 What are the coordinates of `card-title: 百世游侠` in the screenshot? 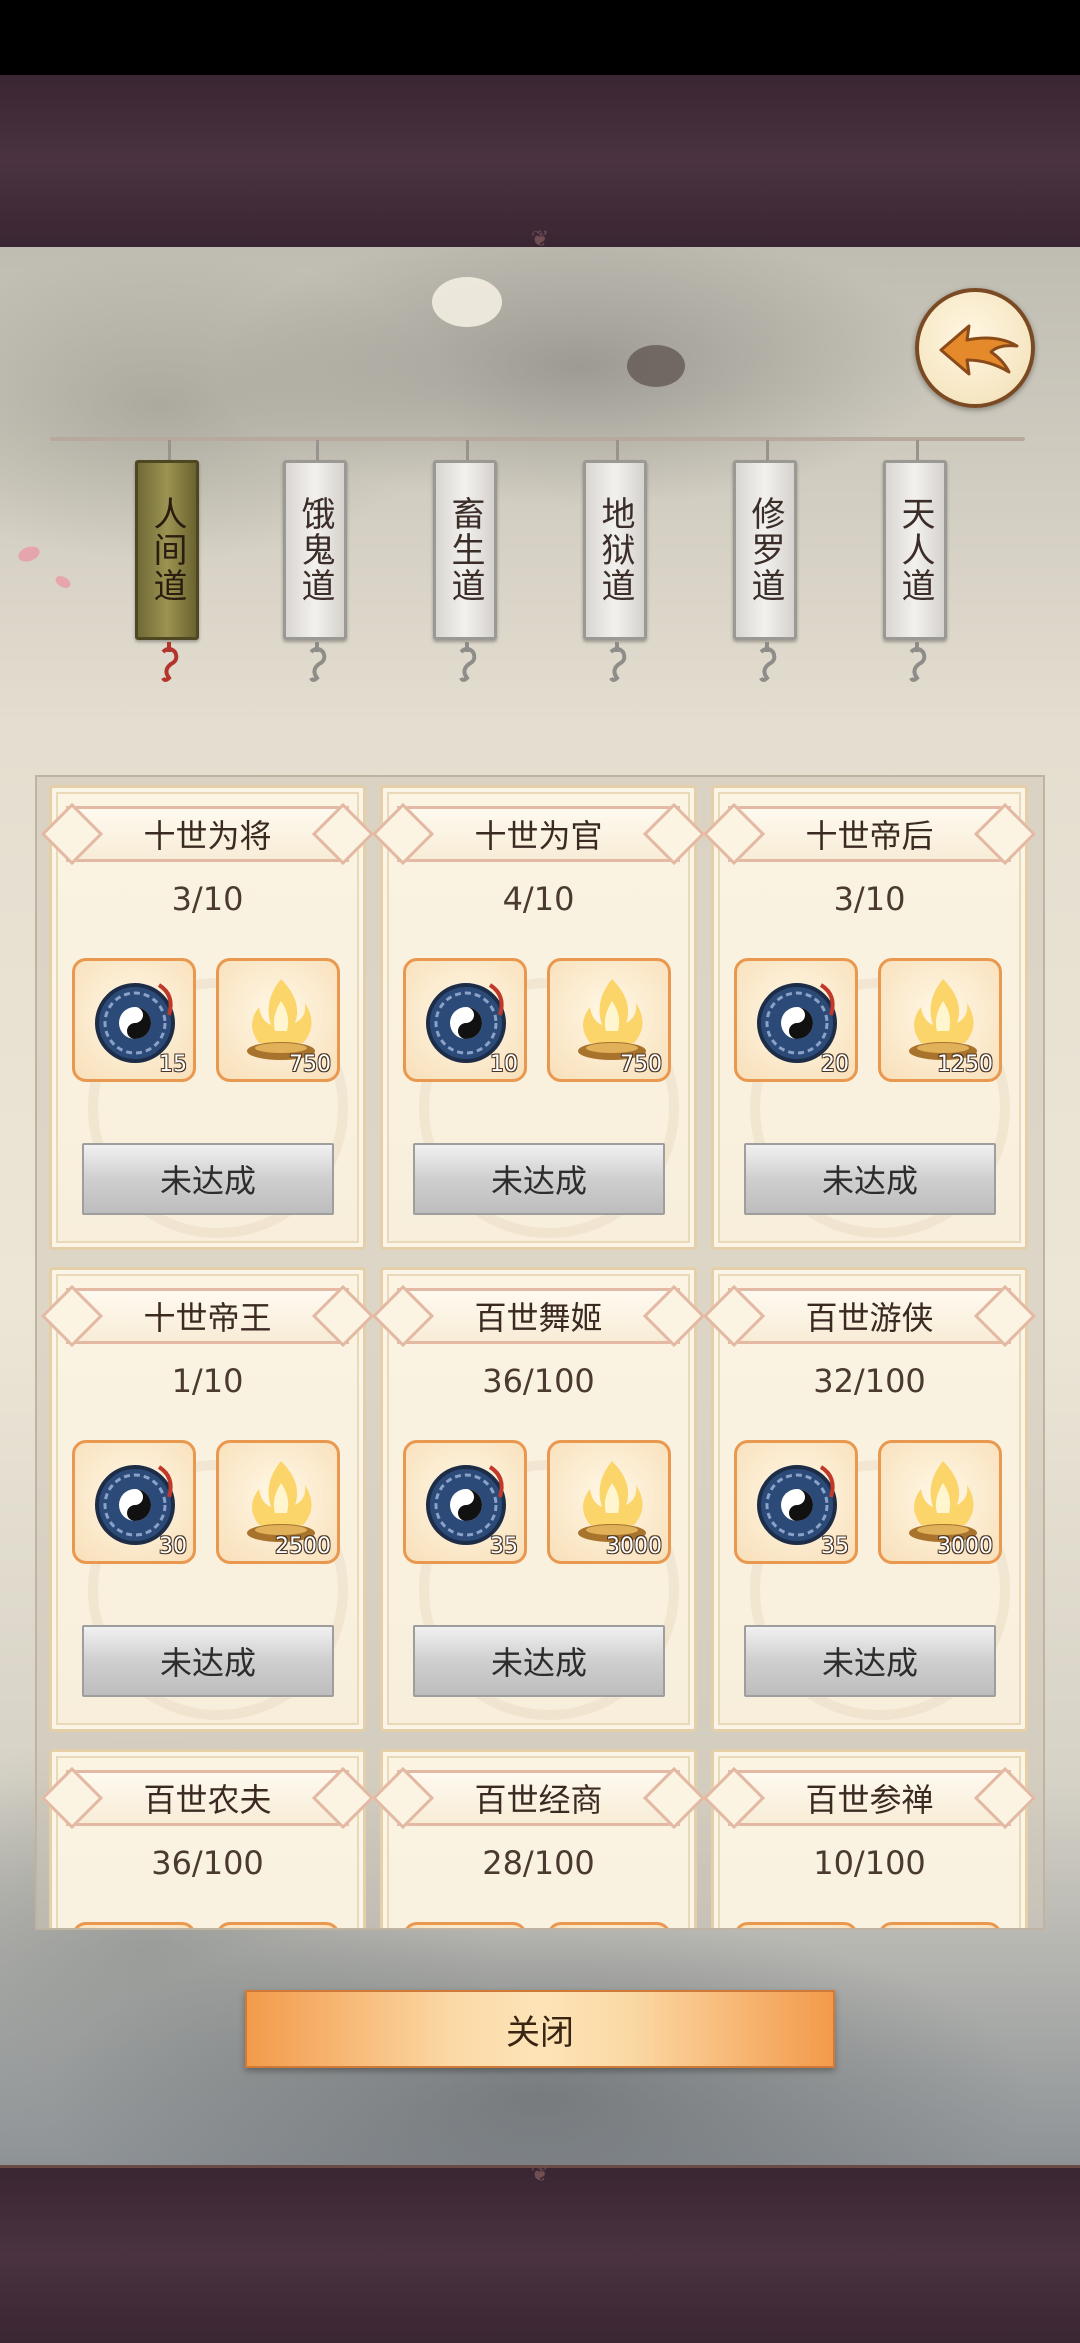 It's located at (869, 1316).